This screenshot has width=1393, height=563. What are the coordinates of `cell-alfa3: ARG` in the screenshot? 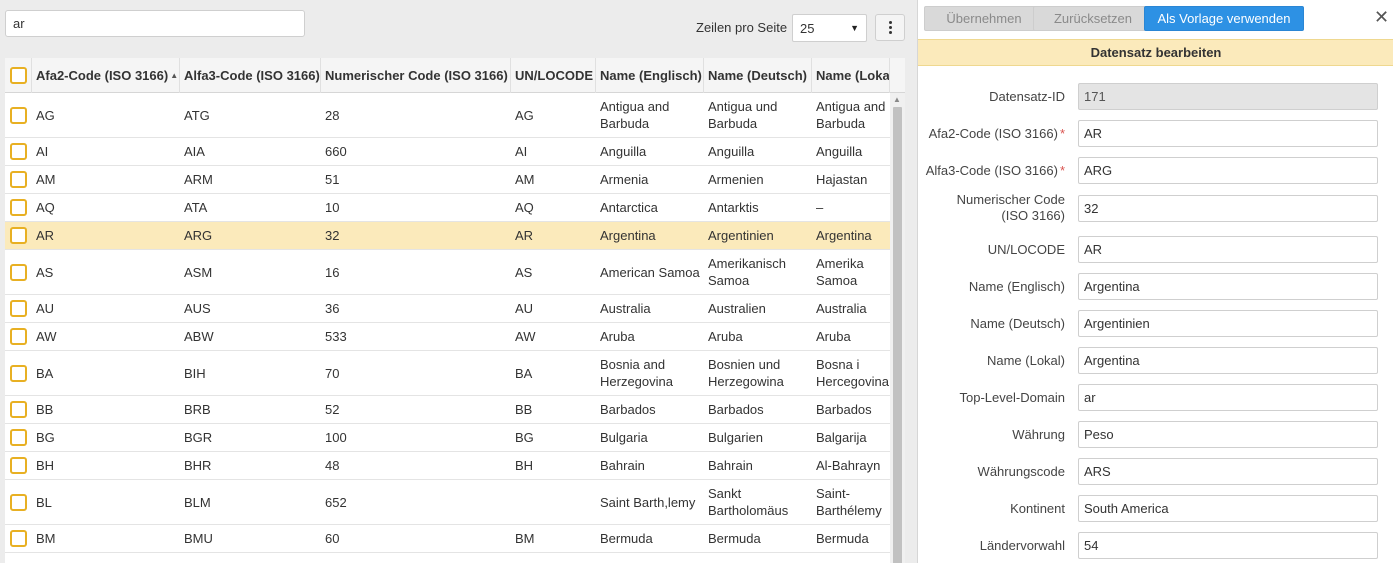 It's located at (198, 235).